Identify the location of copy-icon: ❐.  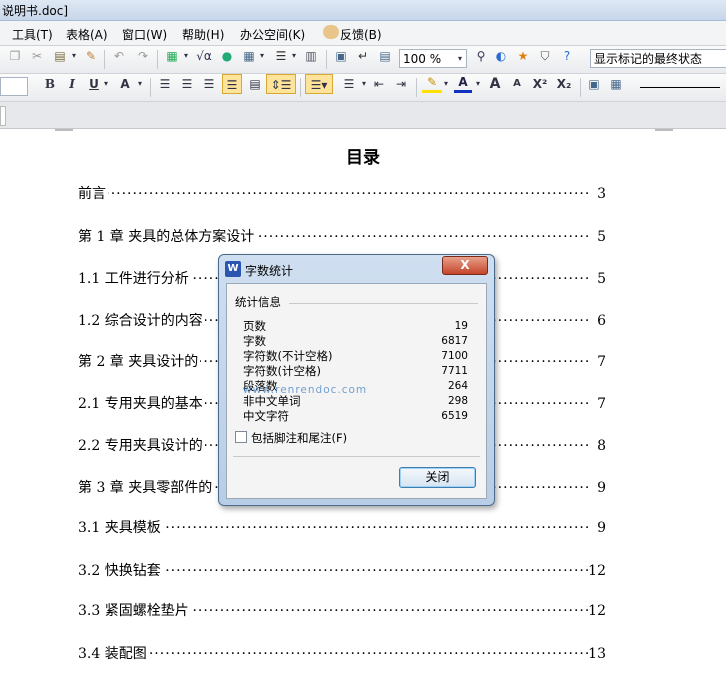
(15, 56).